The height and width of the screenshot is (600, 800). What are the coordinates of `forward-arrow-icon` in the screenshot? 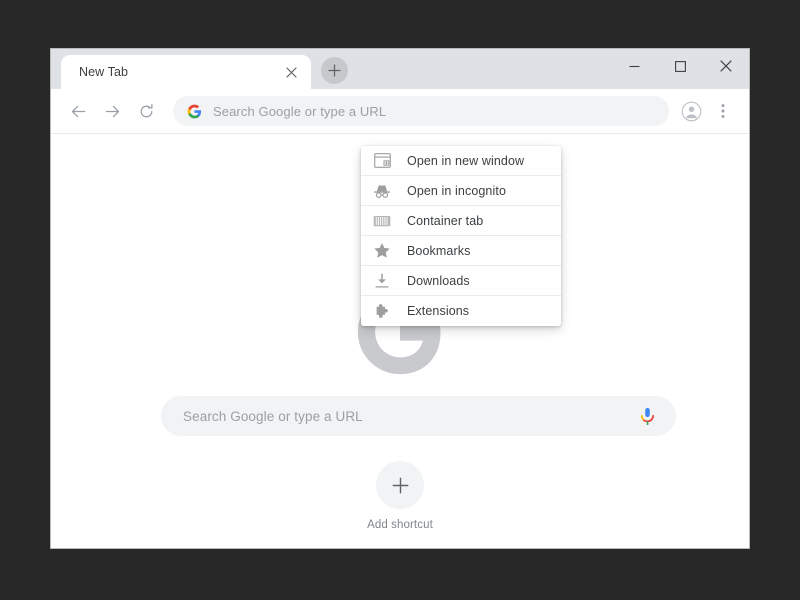 It's located at (112, 111).